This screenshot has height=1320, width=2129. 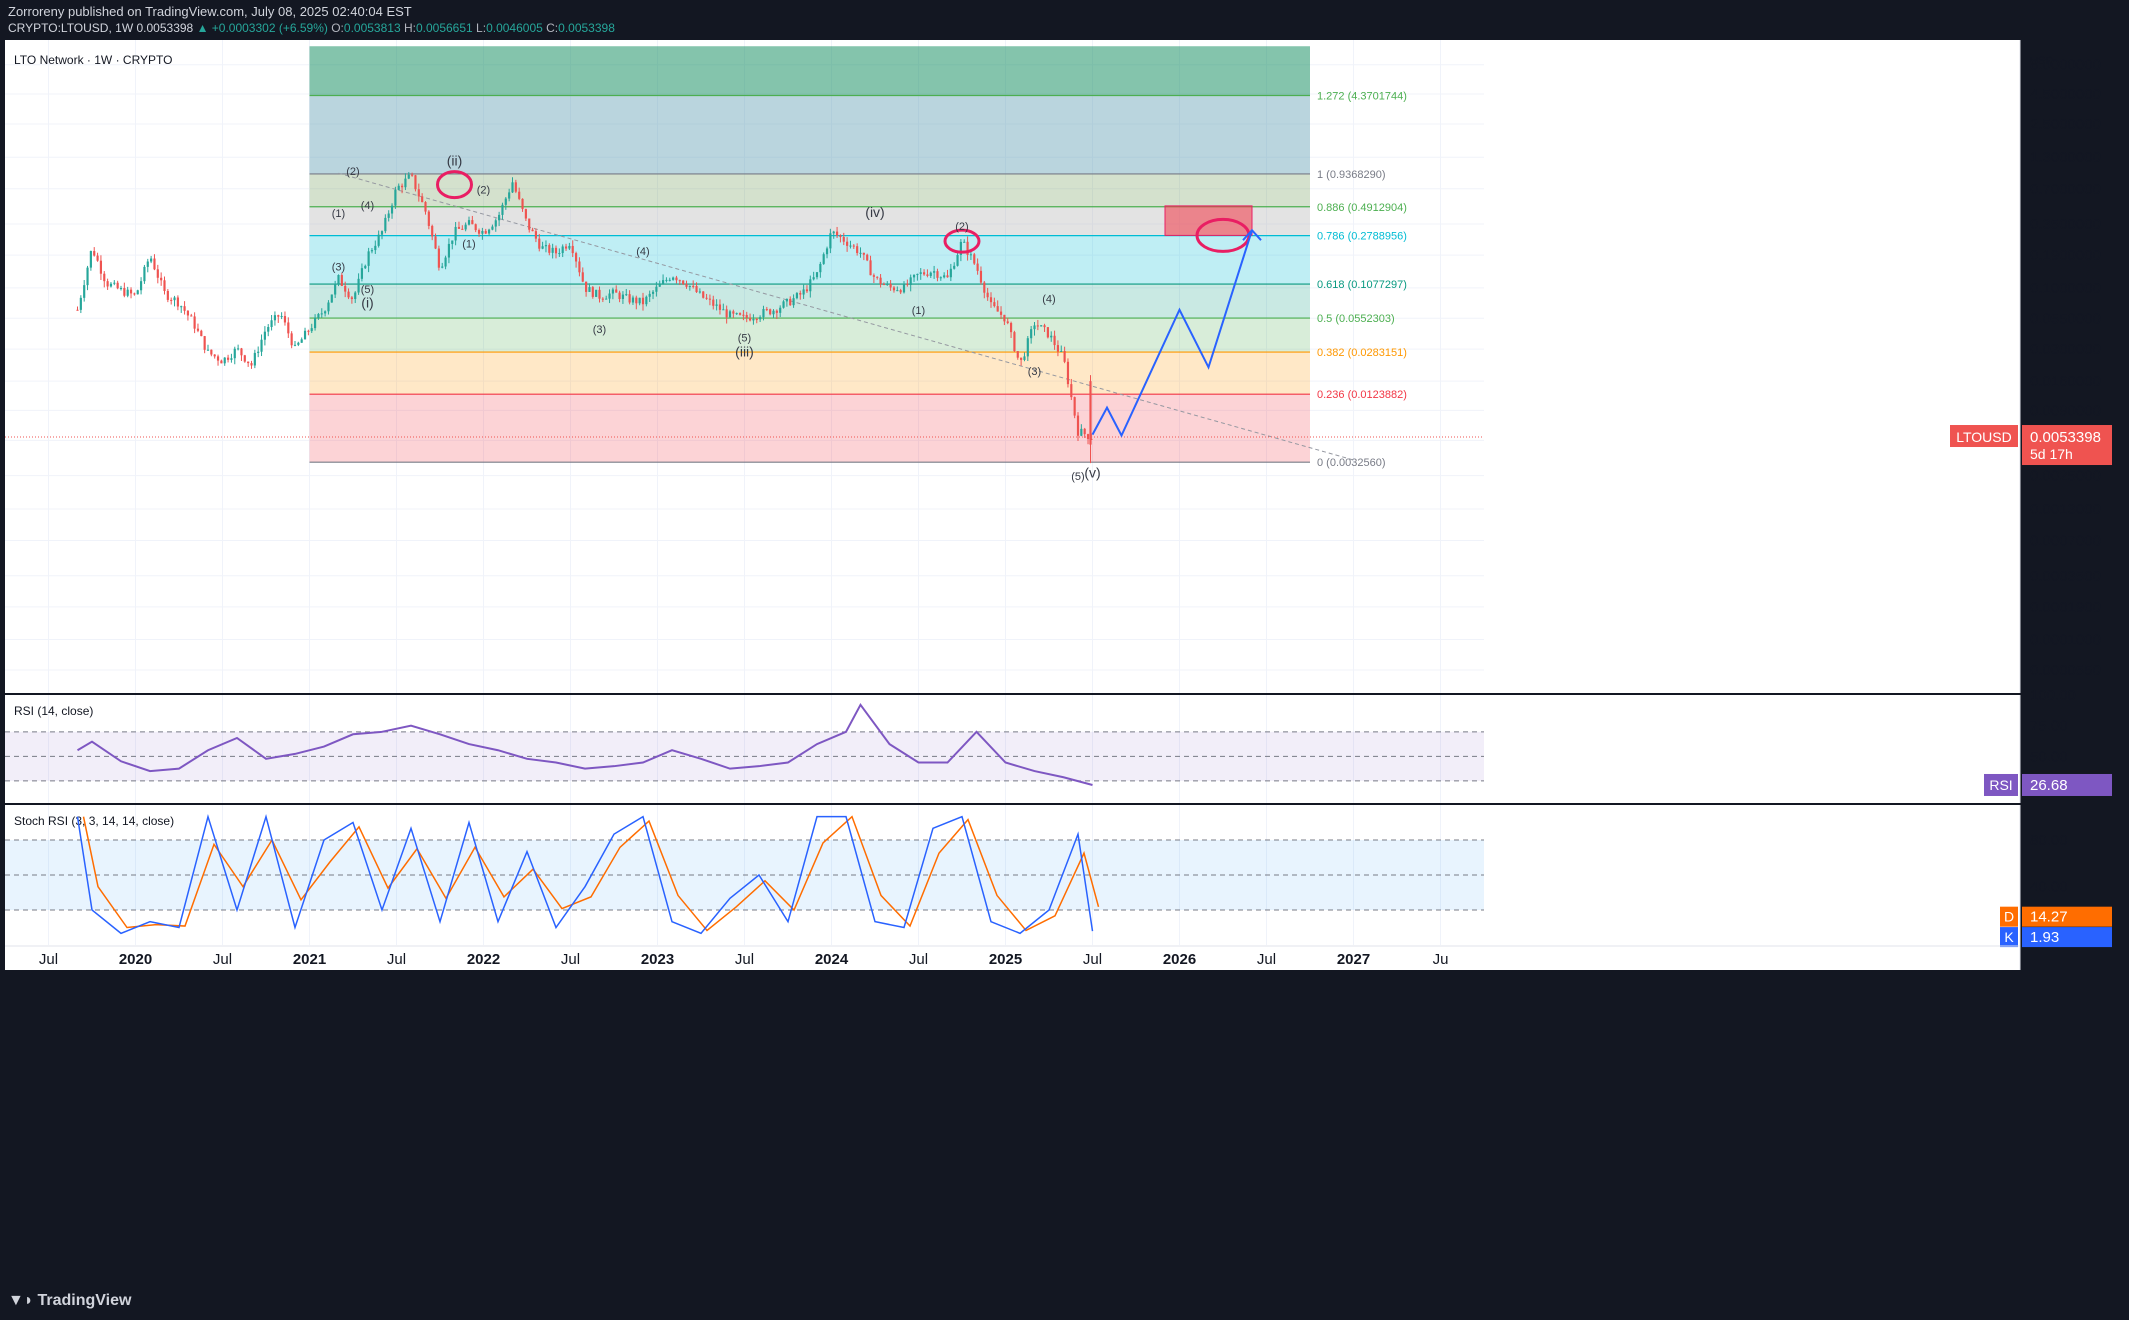 I want to click on stoch-d-value: 14.27, so click(x=2049, y=917).